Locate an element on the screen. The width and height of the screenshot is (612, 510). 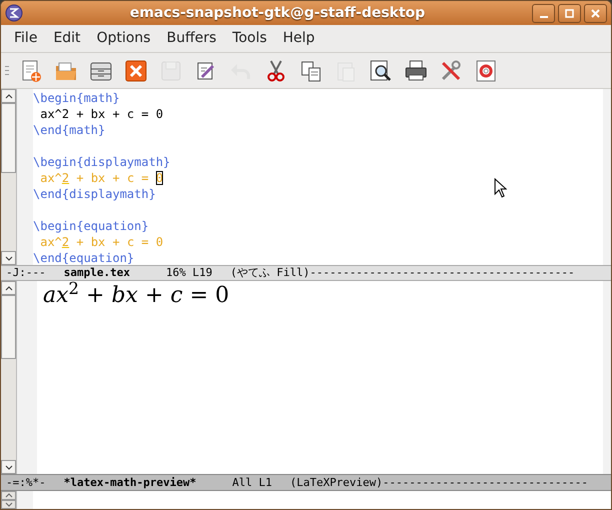
maximize-icon is located at coordinates (569, 13).